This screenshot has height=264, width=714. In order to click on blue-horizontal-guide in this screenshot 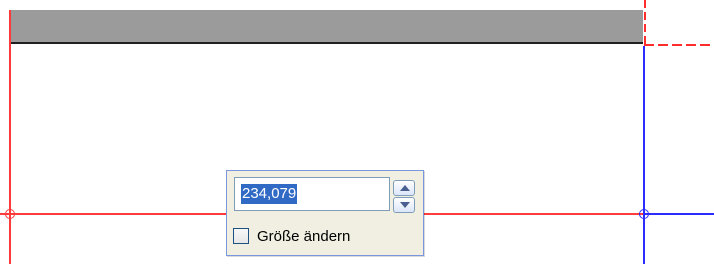, I will do `click(679, 214)`.